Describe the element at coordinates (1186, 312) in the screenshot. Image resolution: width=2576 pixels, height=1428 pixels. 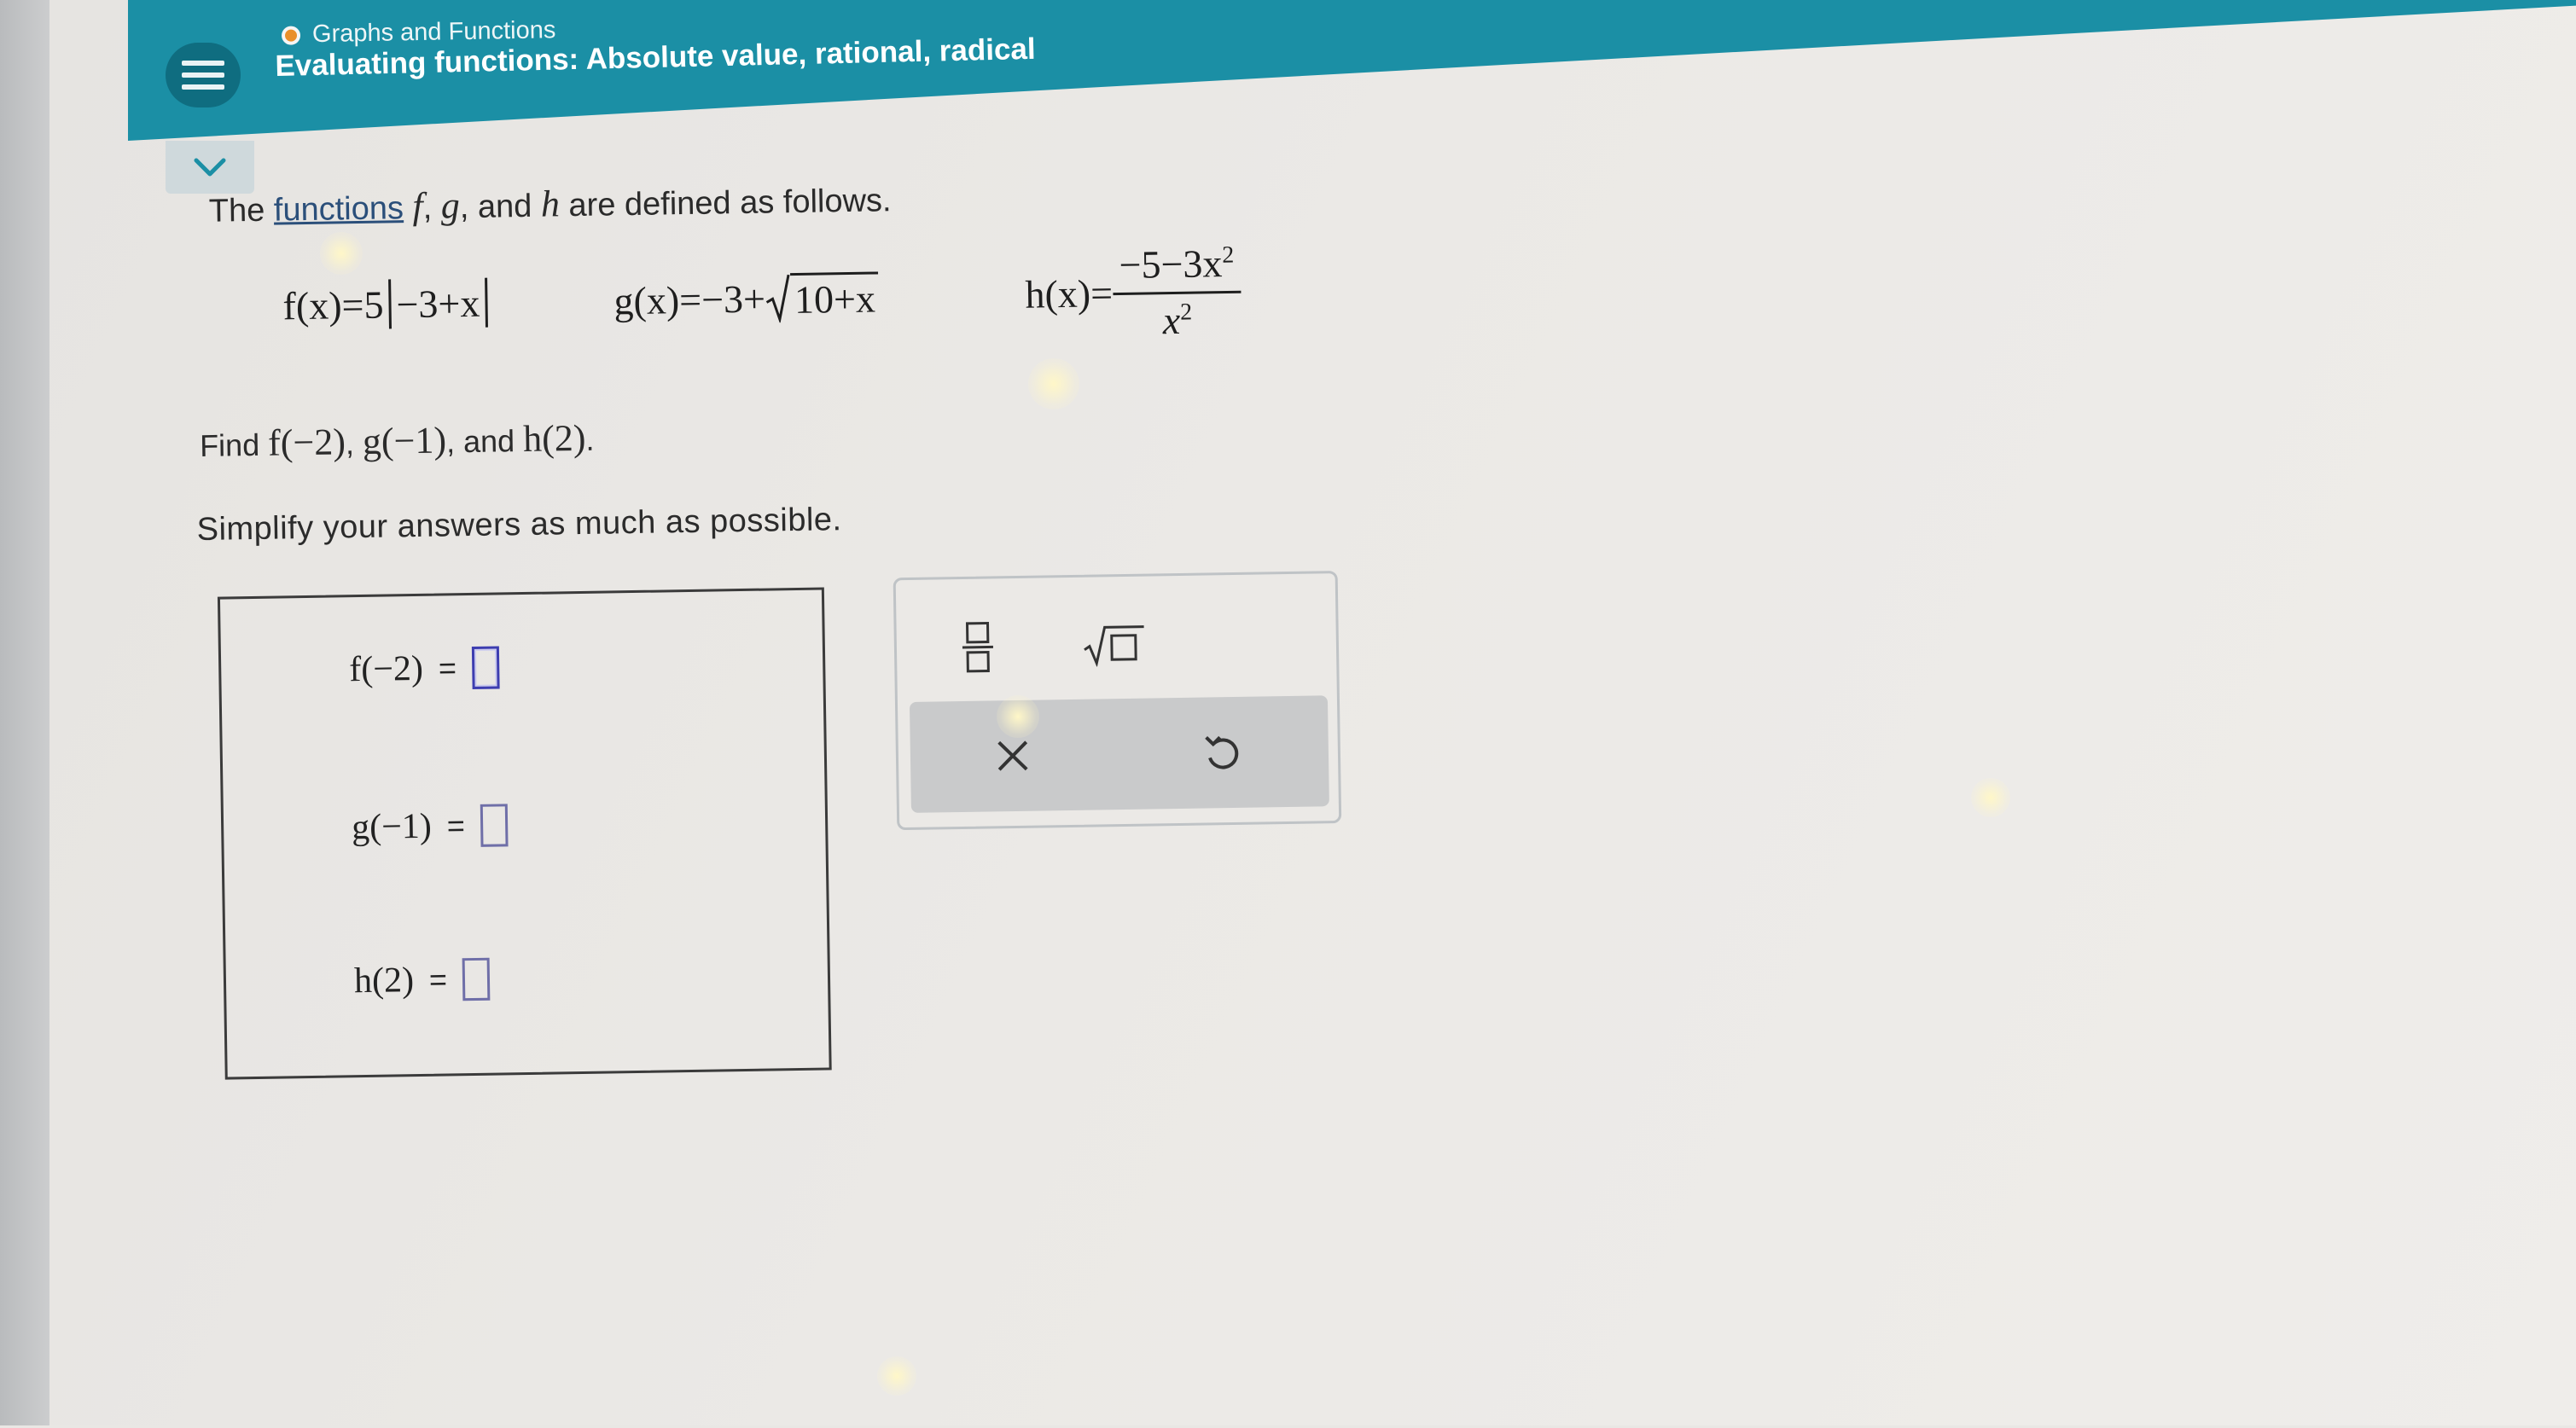
I see `h-den-exponent: 2` at that location.